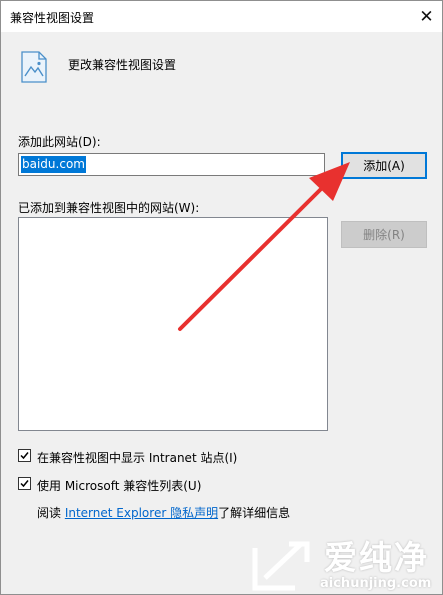 The height and width of the screenshot is (595, 443). I want to click on title-bar: 兼容性视图设置 ✕, so click(221, 16).